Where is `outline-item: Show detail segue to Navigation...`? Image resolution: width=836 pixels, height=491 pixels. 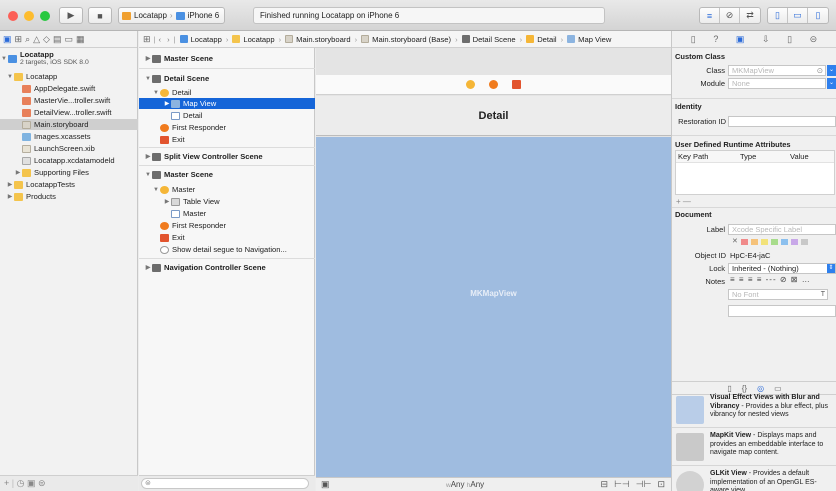
outline-item: Show detail segue to Navigation... is located at coordinates (227, 249).